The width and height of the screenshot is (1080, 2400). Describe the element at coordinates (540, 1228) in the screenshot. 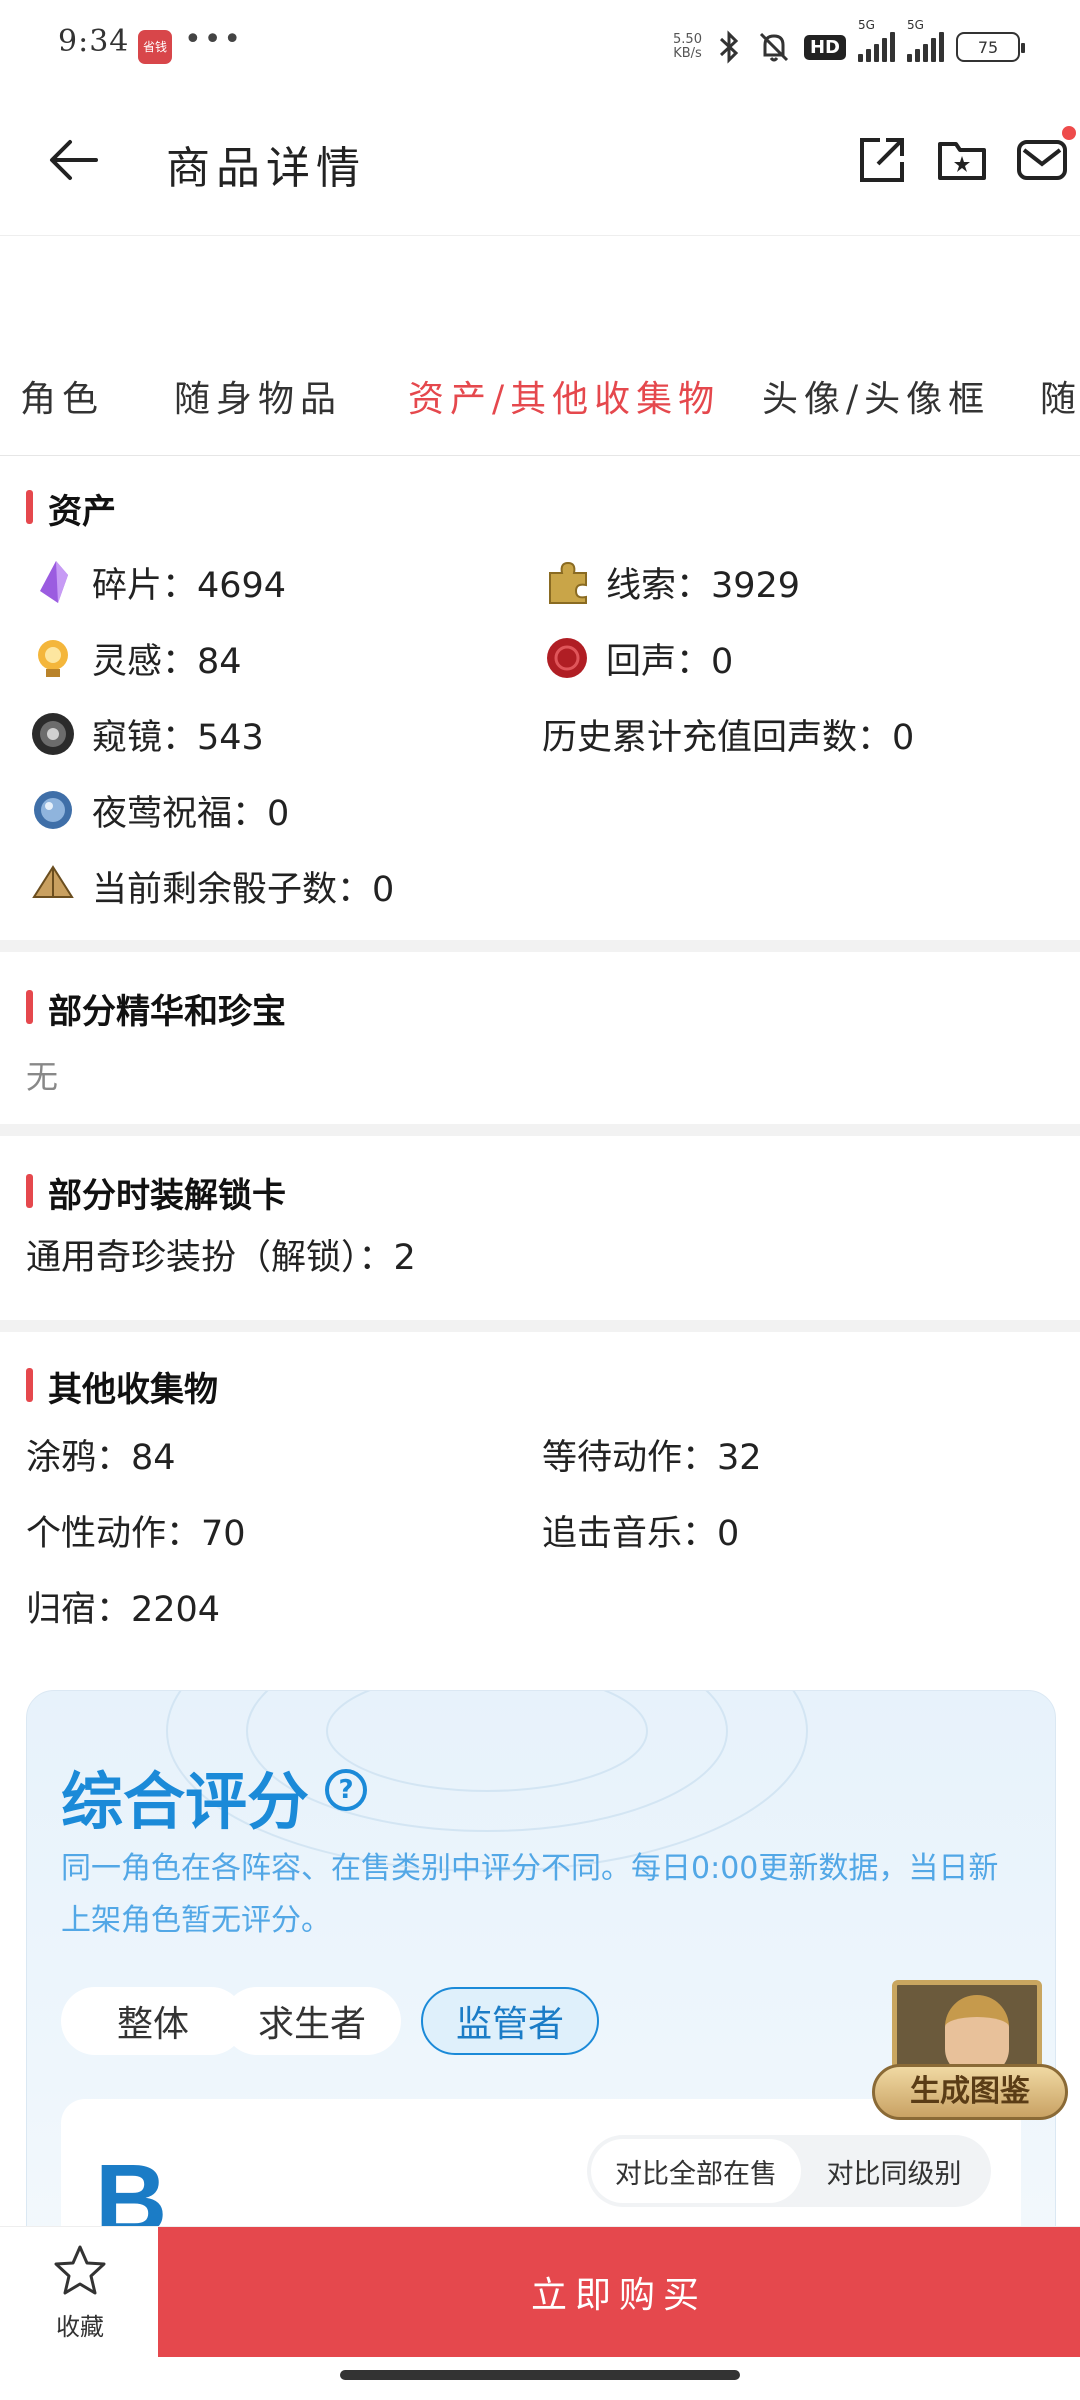

I see `unlock-cards-section: 部分时装解锁卡 通用奇珍装扮（解锁）：2` at that location.